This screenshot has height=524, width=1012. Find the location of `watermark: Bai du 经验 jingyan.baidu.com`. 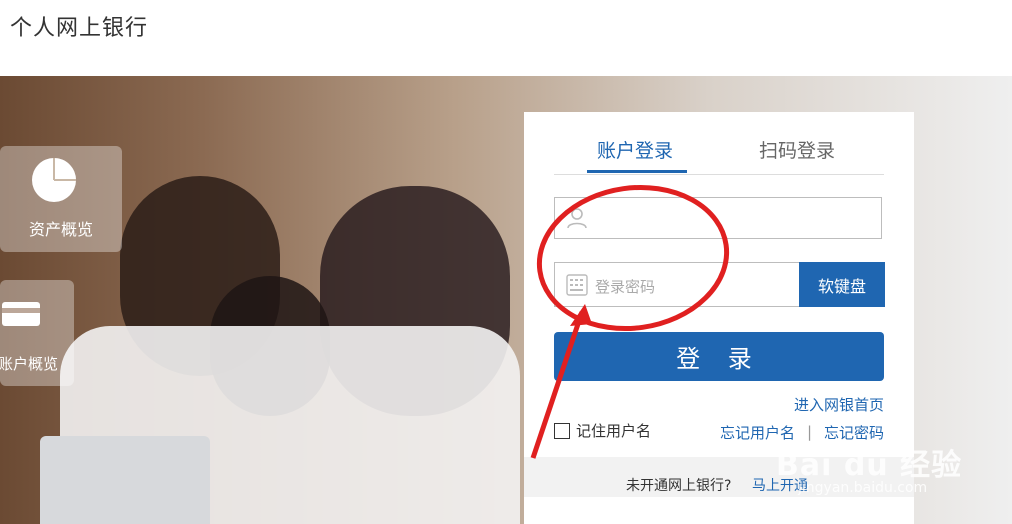

watermark: Bai du 经验 jingyan.baidu.com is located at coordinates (886, 470).